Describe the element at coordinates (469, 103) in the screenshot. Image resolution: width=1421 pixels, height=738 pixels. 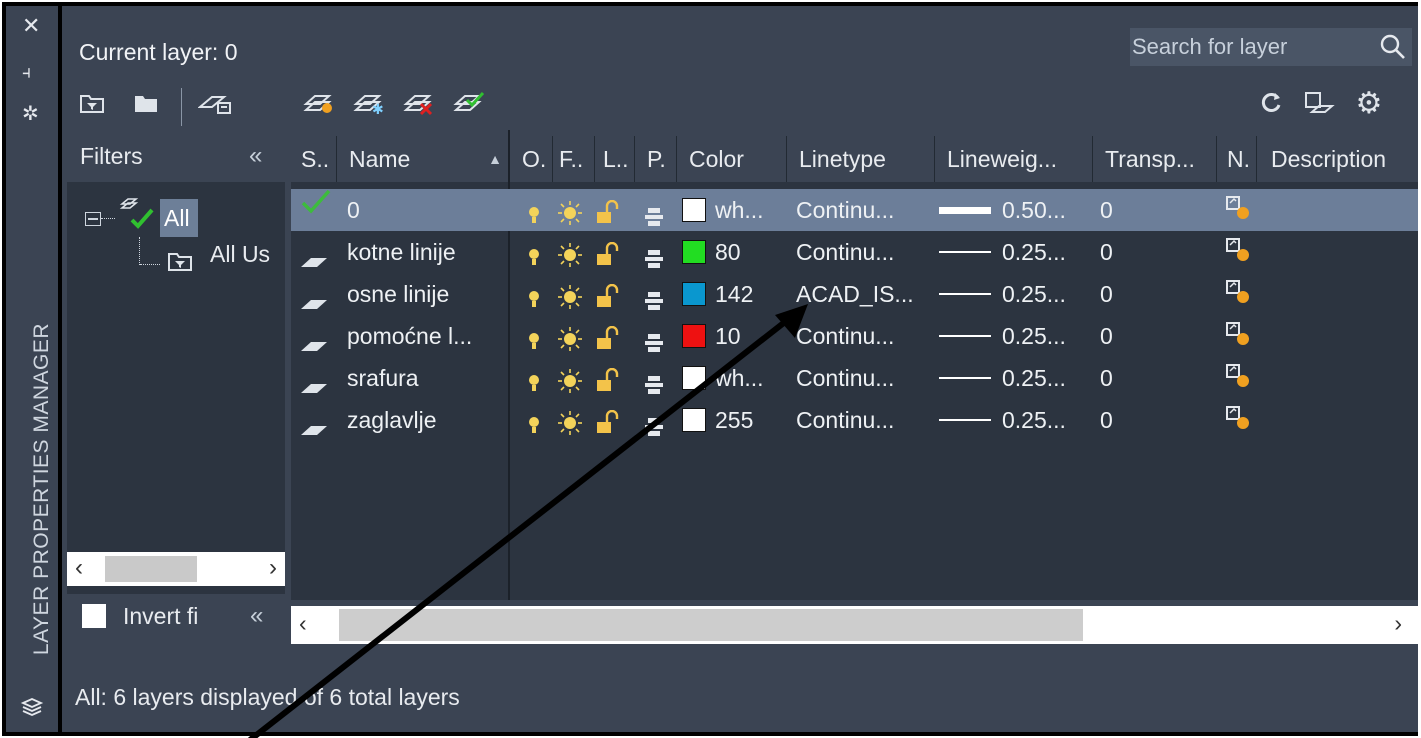
I see `set-current-icon` at that location.